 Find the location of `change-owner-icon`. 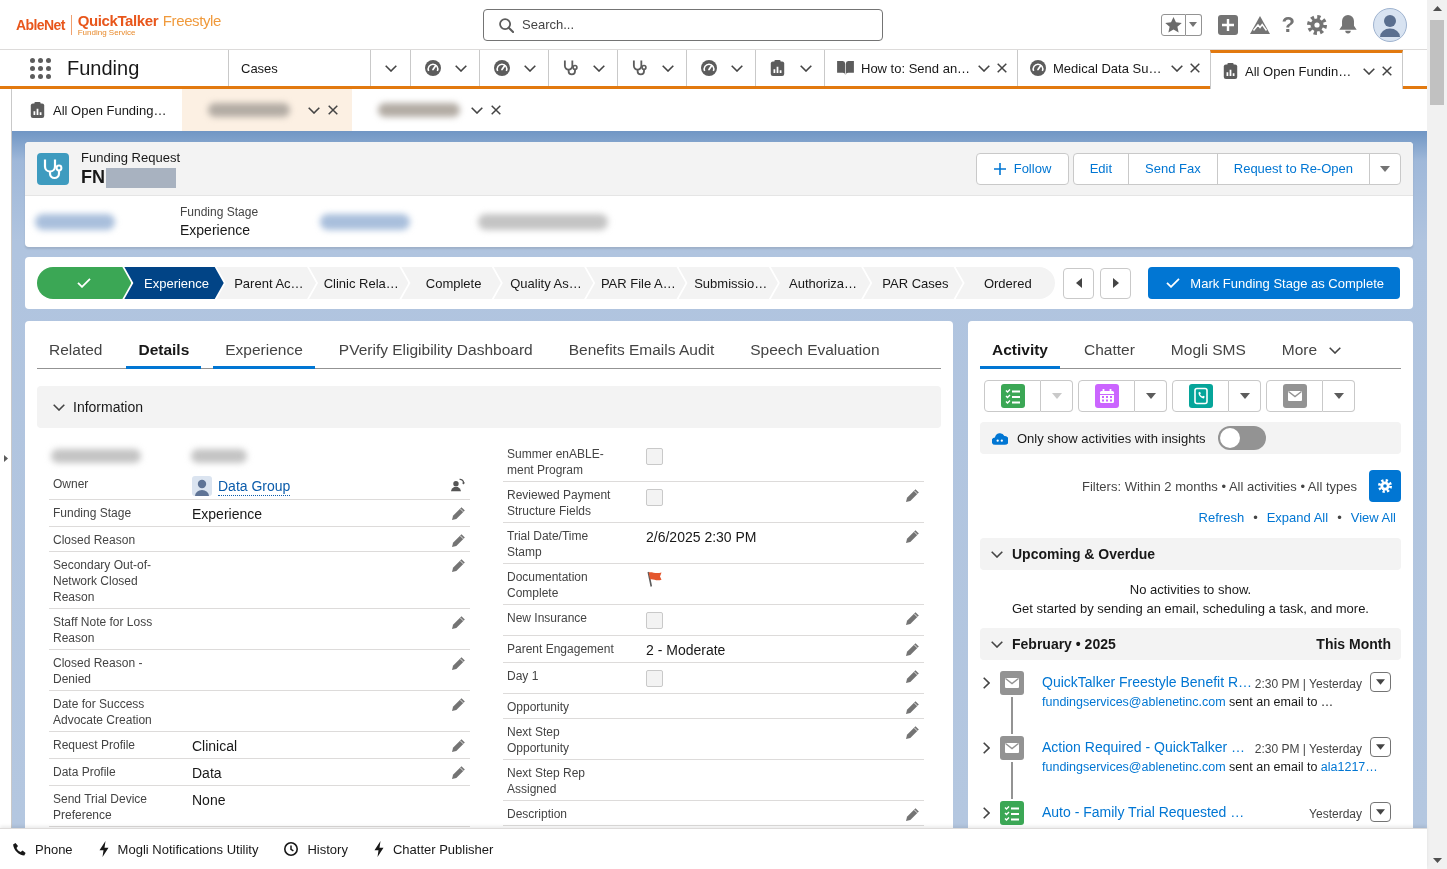

change-owner-icon is located at coordinates (458, 485).